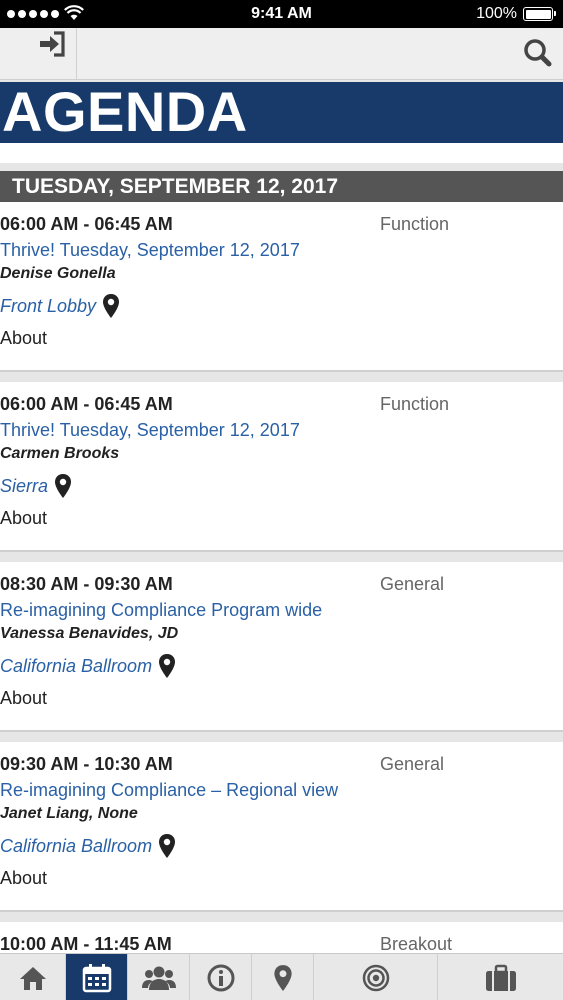 The width and height of the screenshot is (563, 1000). I want to click on session-category: Breakout, so click(416, 944).